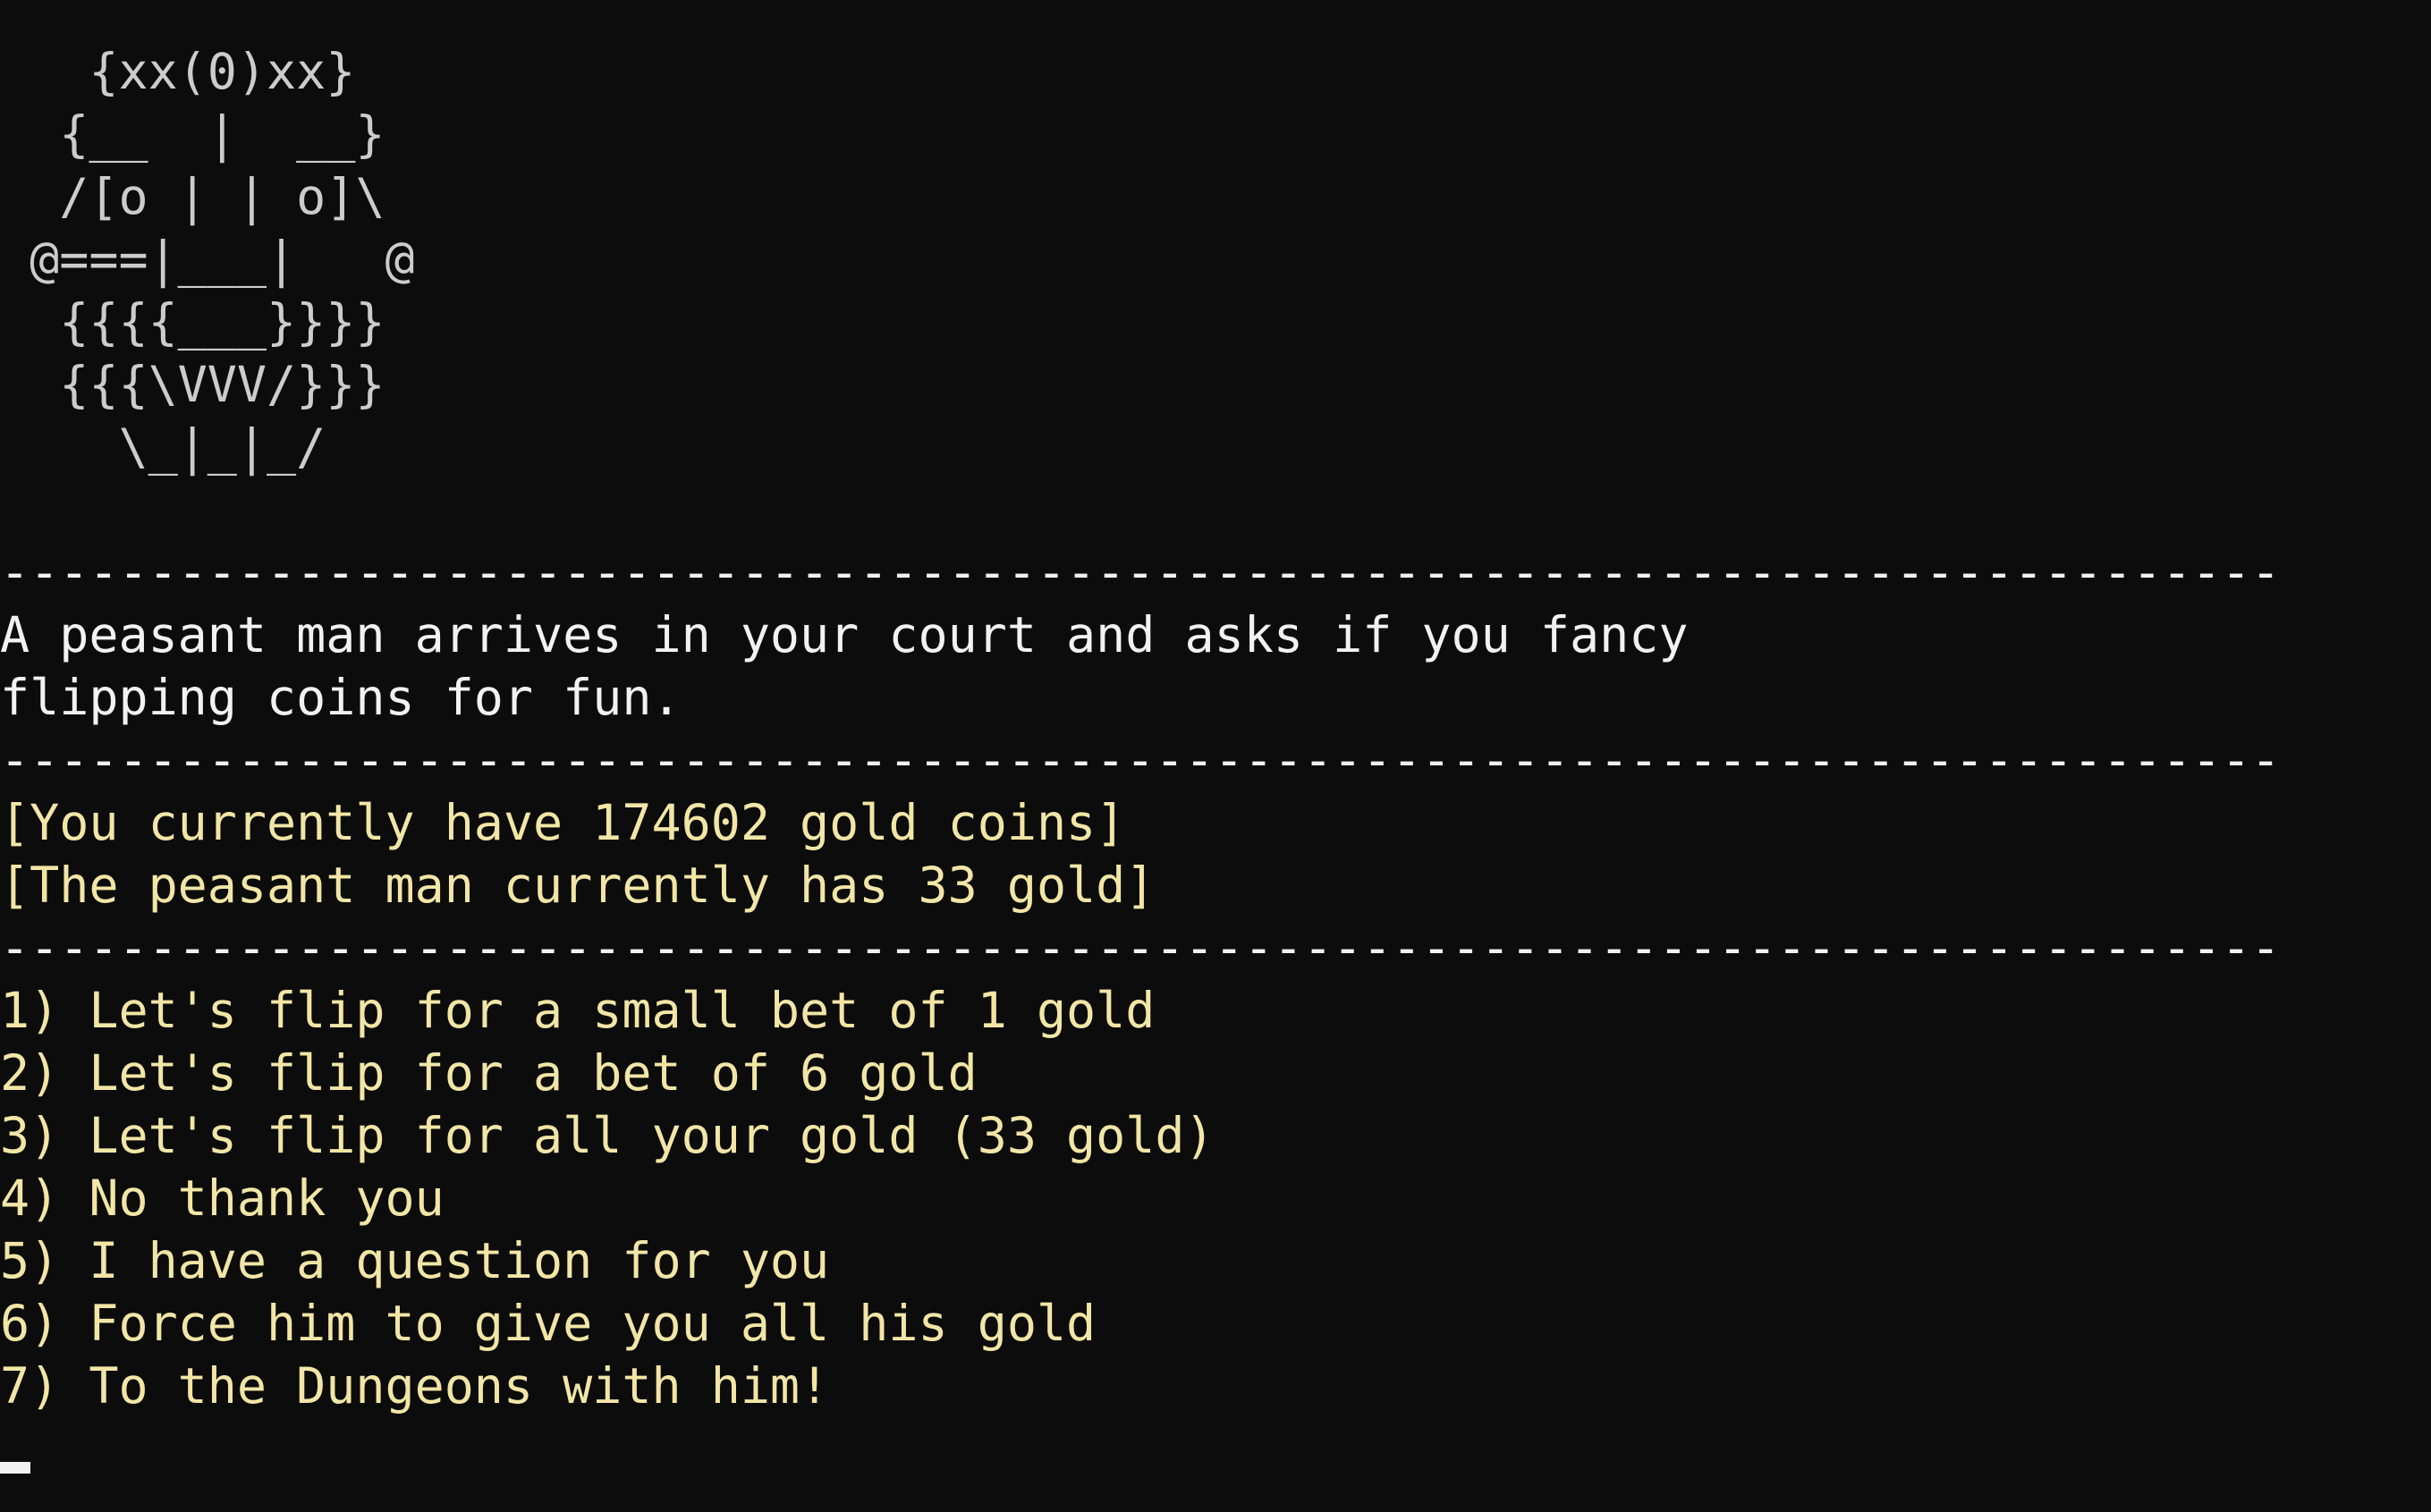 This screenshot has width=2431, height=1512. I want to click on option-bet-6: 2) Let's flip for a bet of 6 gold, so click(489, 1073).